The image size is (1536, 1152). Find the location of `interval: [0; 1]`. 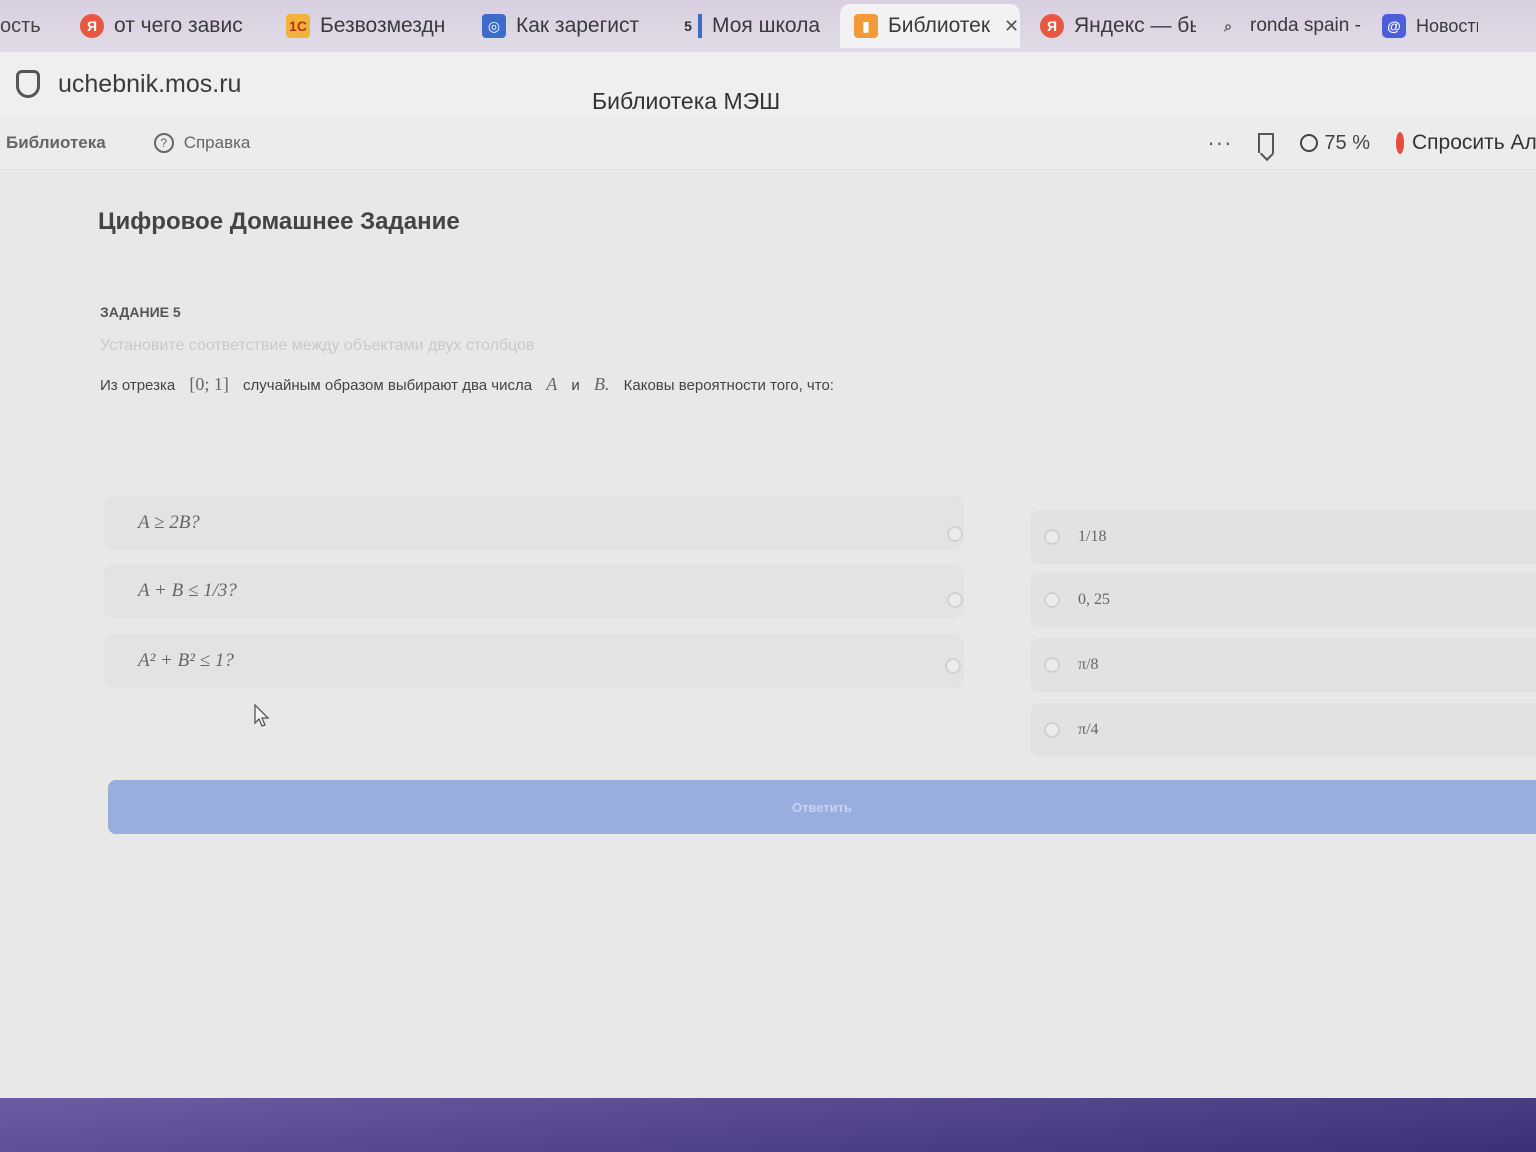

interval: [0; 1] is located at coordinates (209, 384).